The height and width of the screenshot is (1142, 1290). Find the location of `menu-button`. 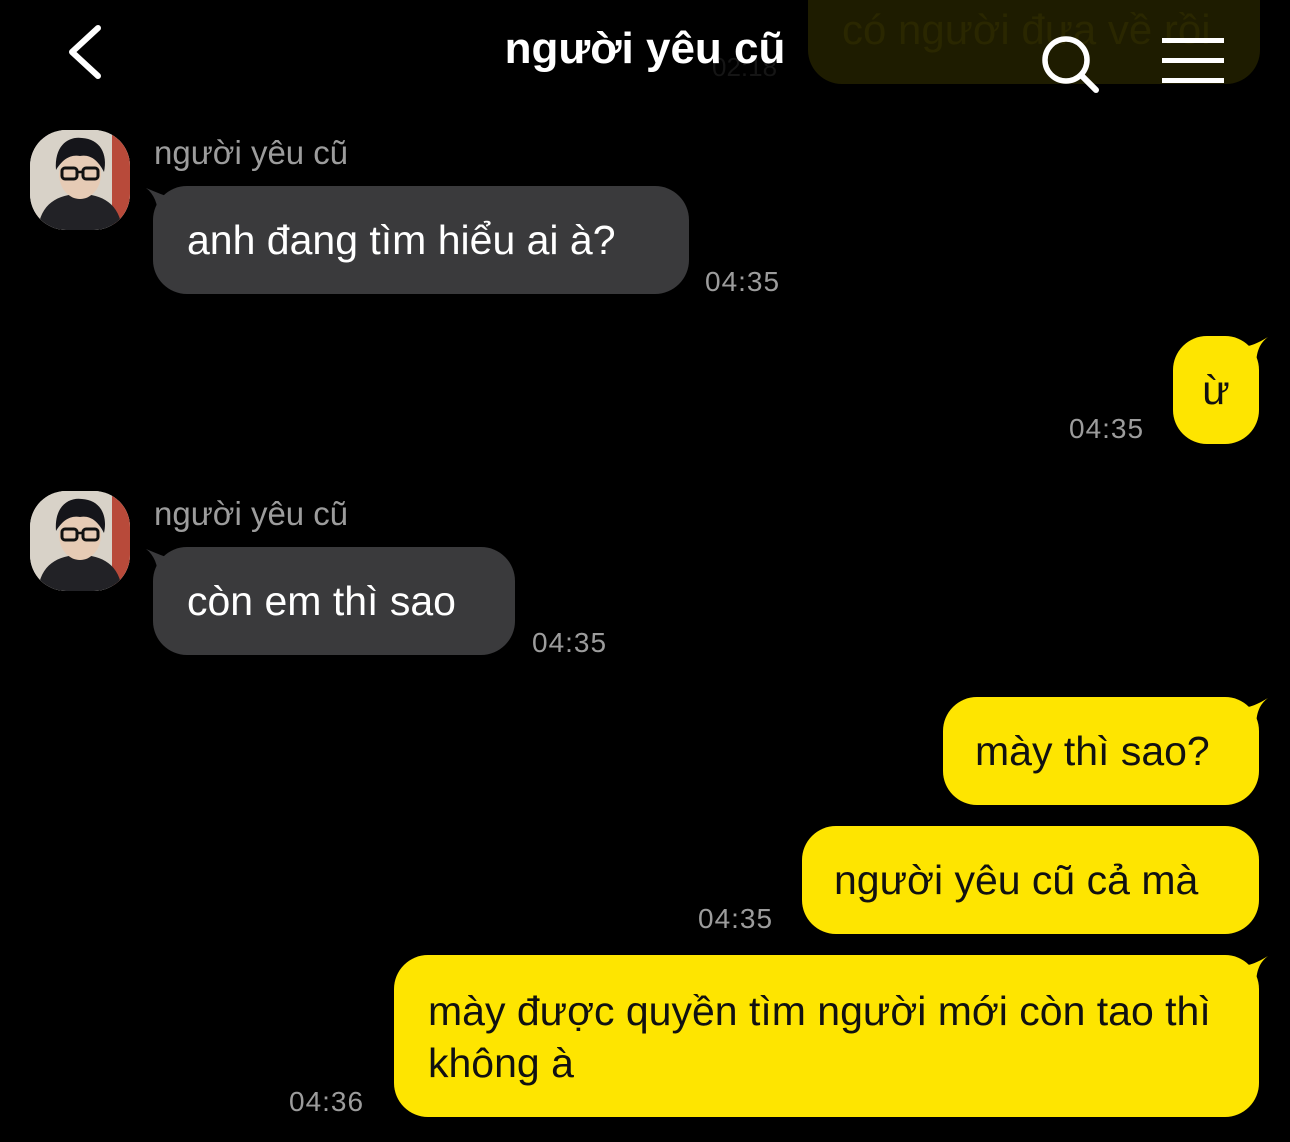

menu-button is located at coordinates (1194, 61).